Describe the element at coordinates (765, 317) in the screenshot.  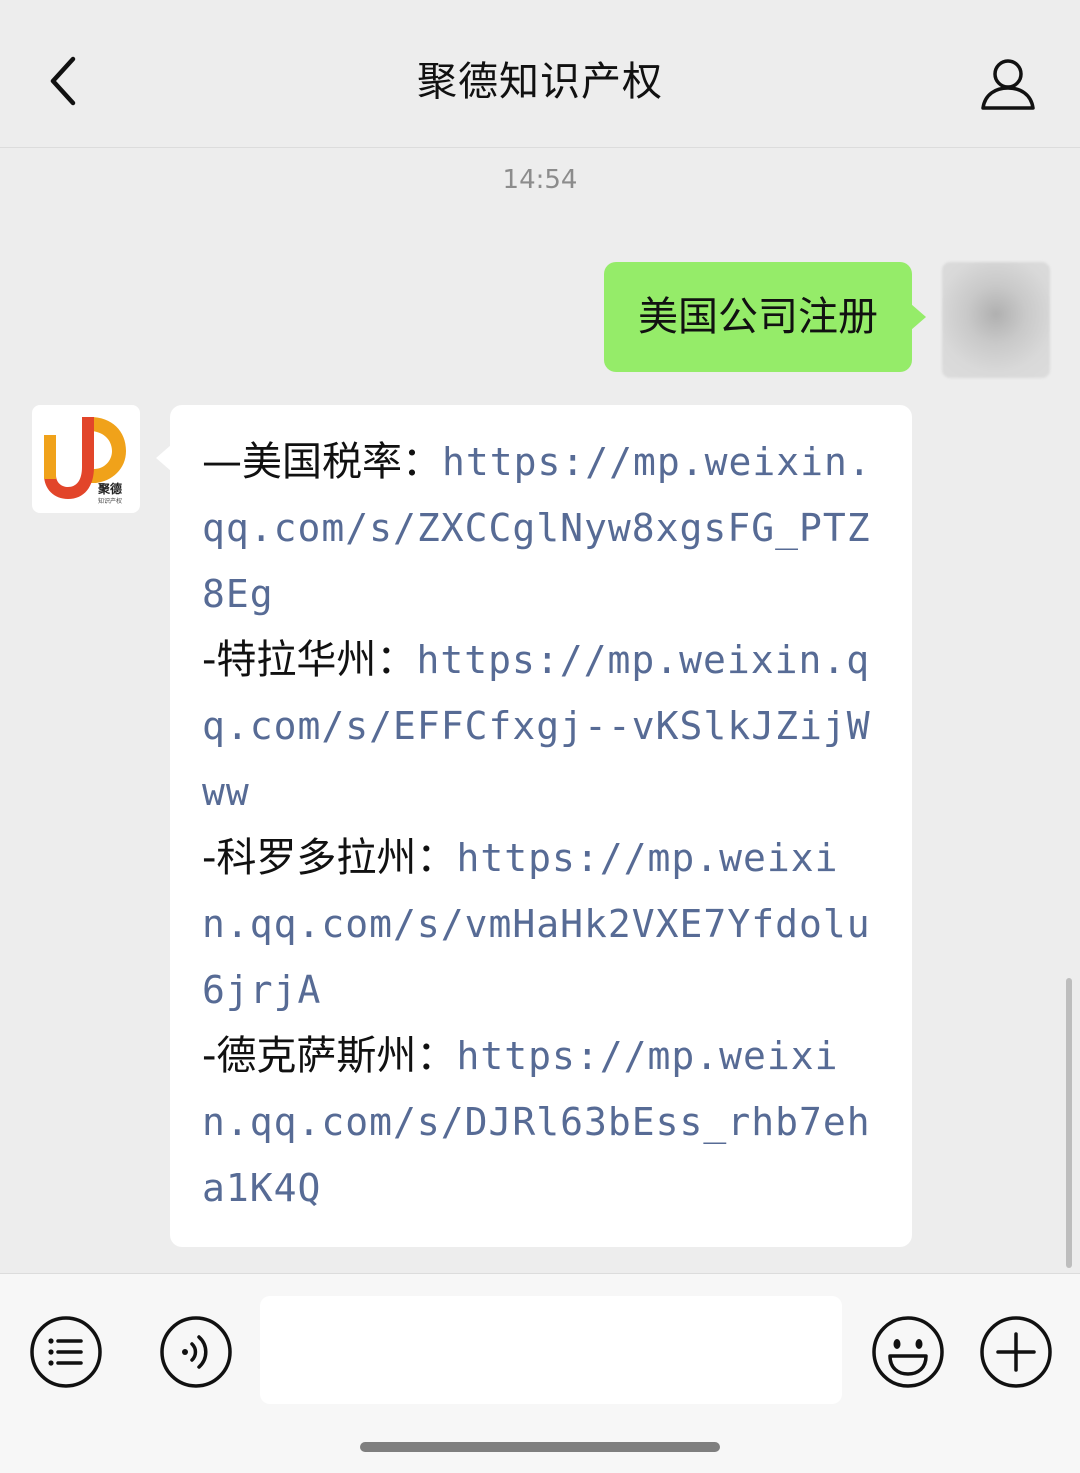
I see `outgoing-bubble: 美国公司注册` at that location.